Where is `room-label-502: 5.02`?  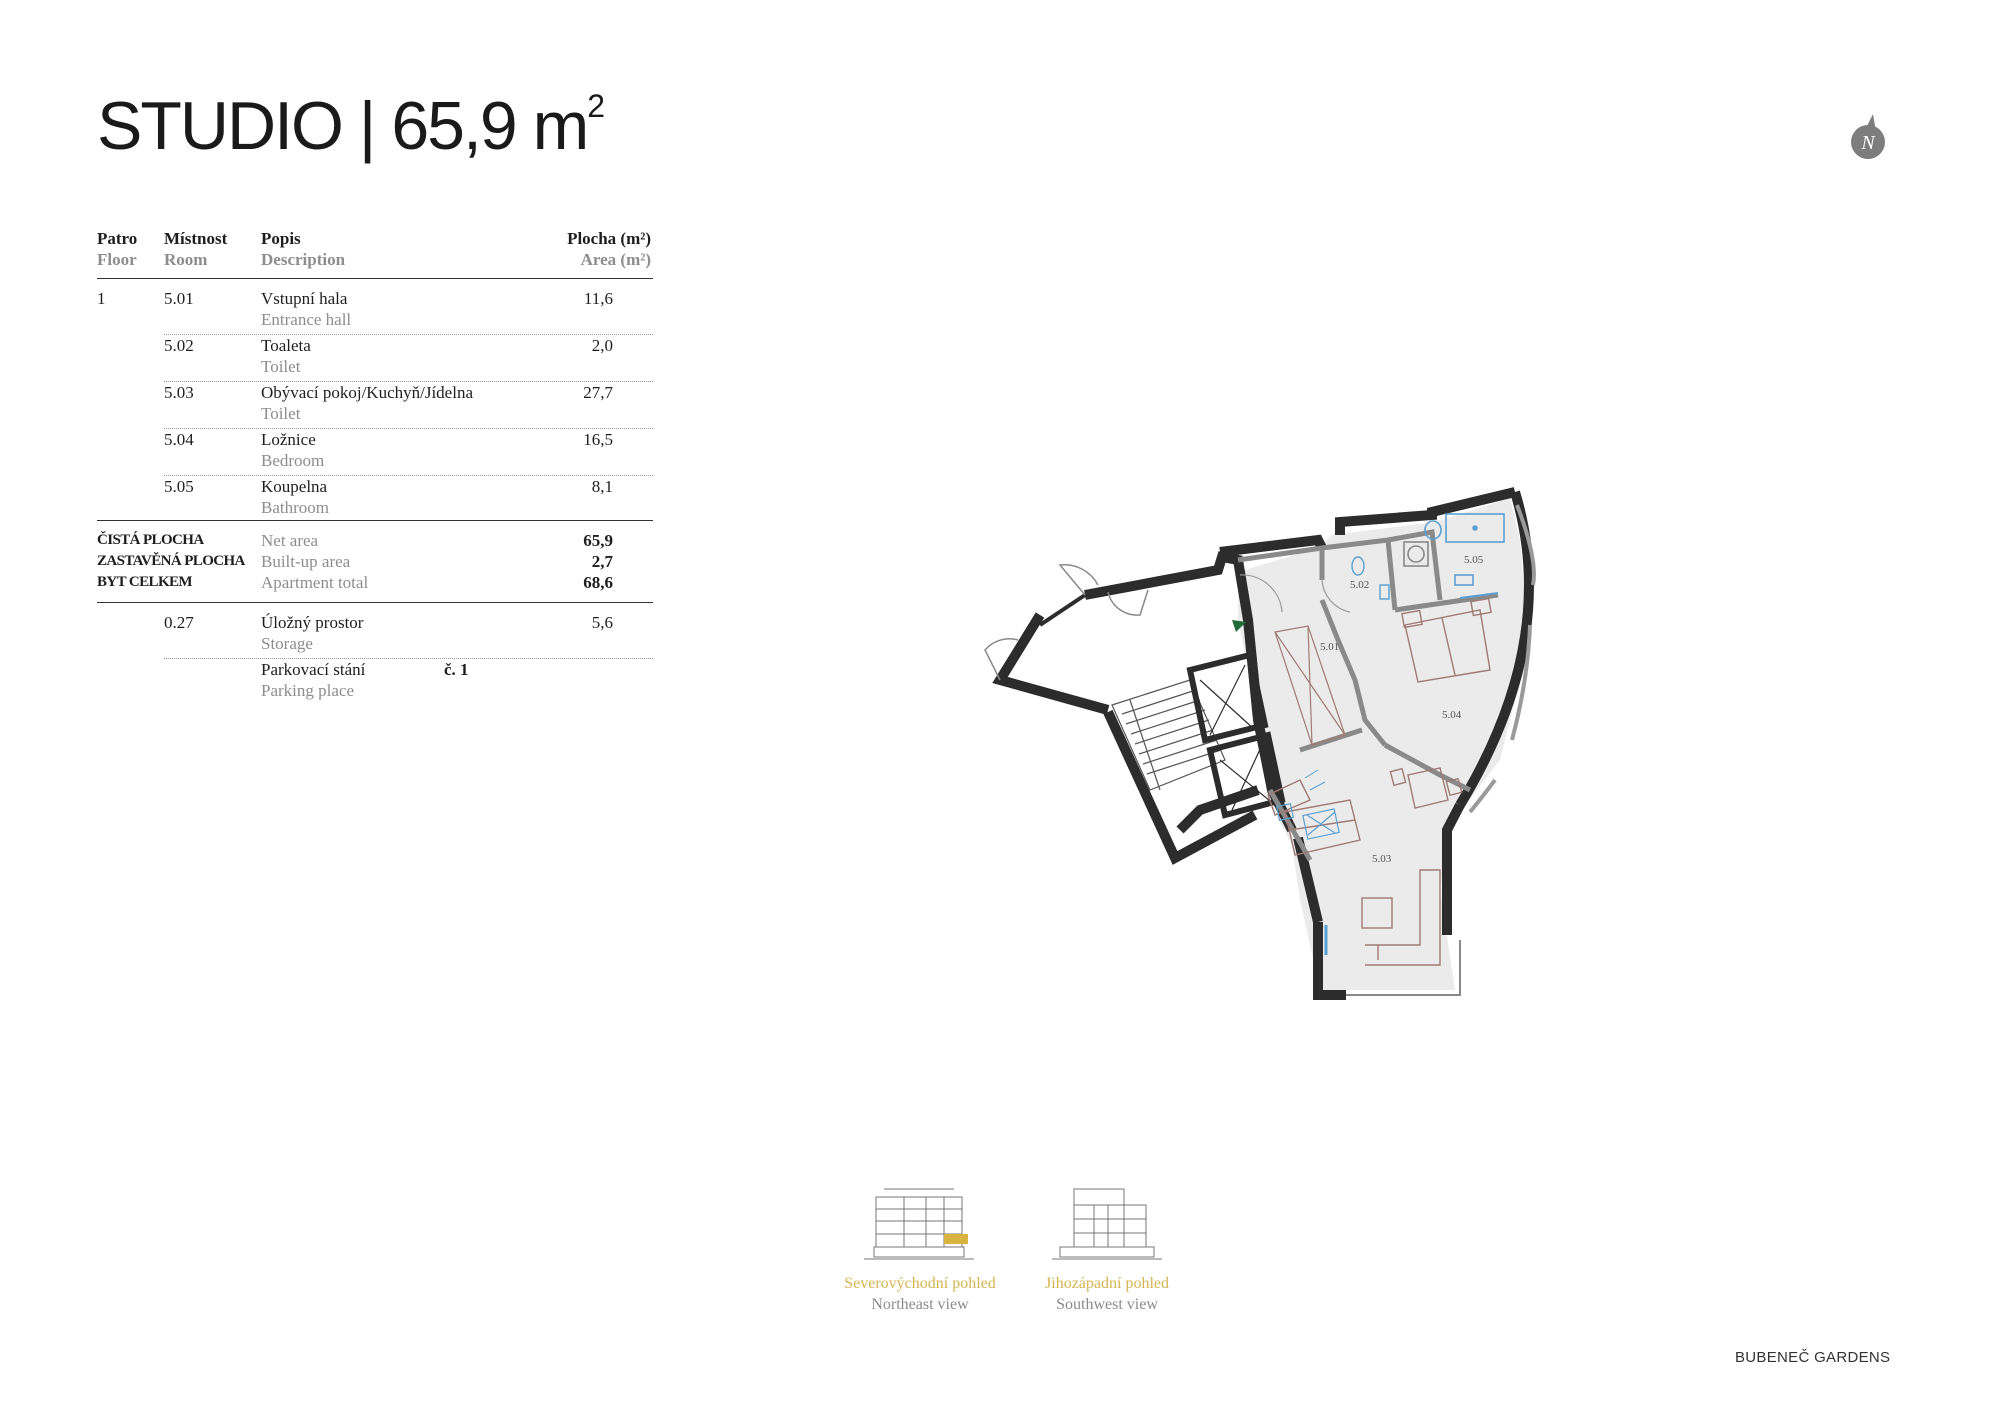
room-label-502: 5.02 is located at coordinates (1359, 585).